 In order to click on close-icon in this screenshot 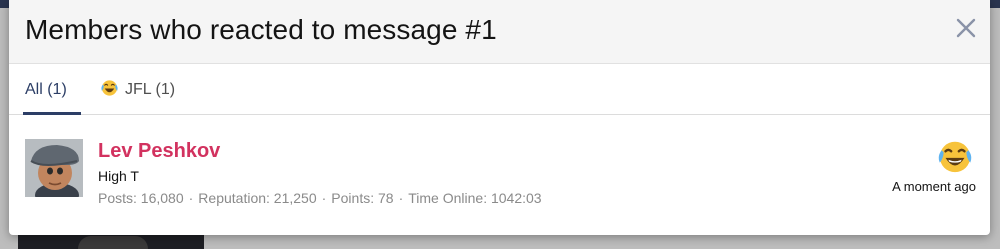, I will do `click(966, 28)`.